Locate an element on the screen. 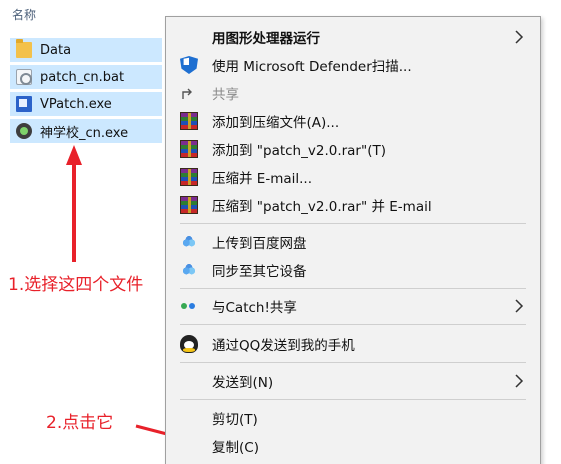  menu-item-label: 压缩到 "patch_v2.0.rar" 并 E-mail is located at coordinates (322, 207).